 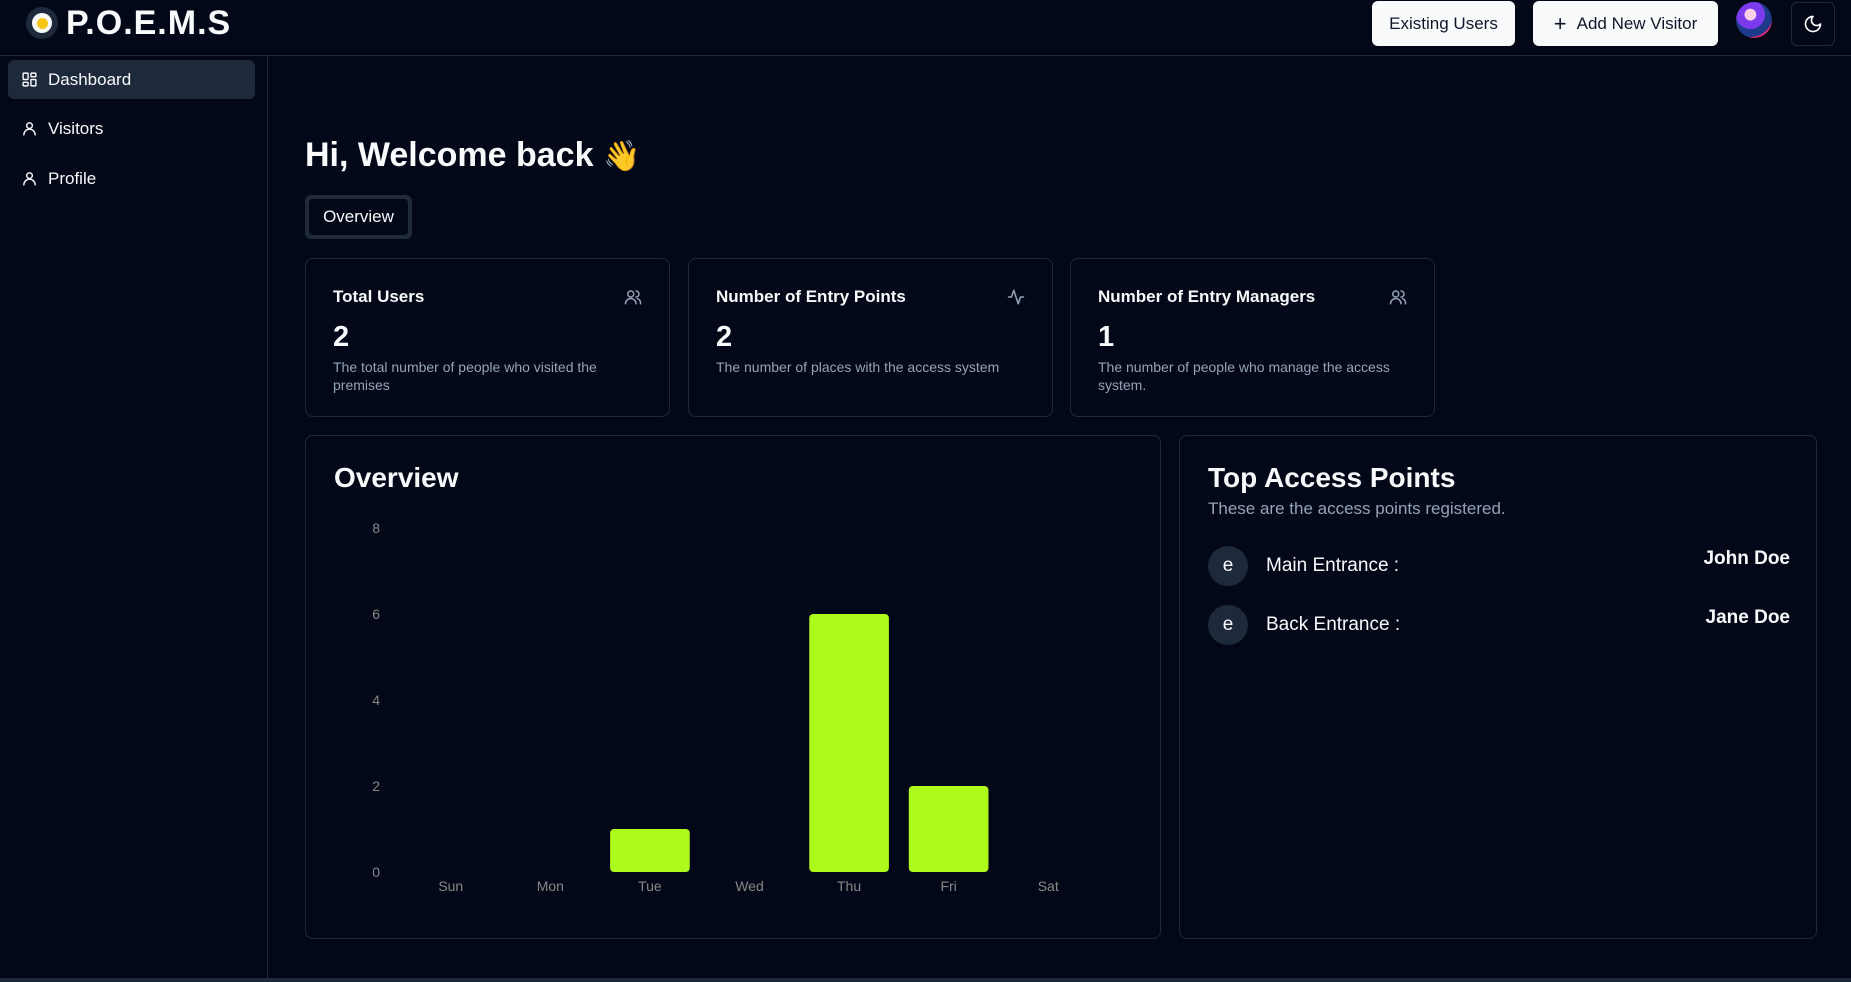 What do you see at coordinates (948, 886) in the screenshot?
I see `x-tick-label: Fri` at bounding box center [948, 886].